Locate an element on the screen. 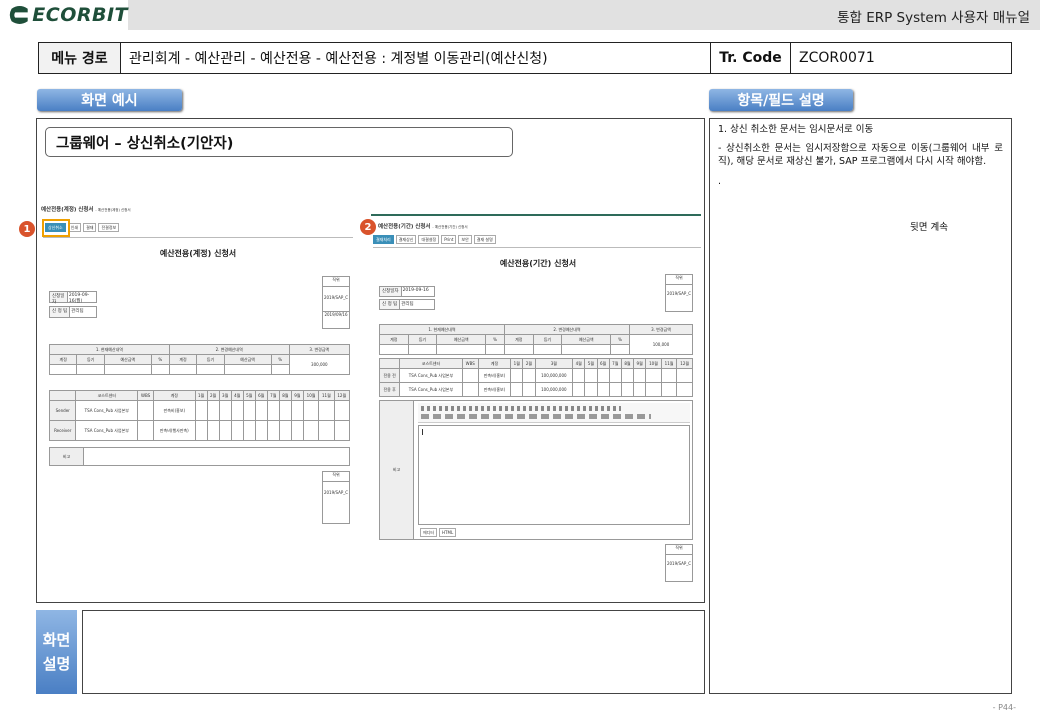 Image resolution: width=1040 pixels, height=720 pixels. step-badge-2: 2 is located at coordinates (368, 227).